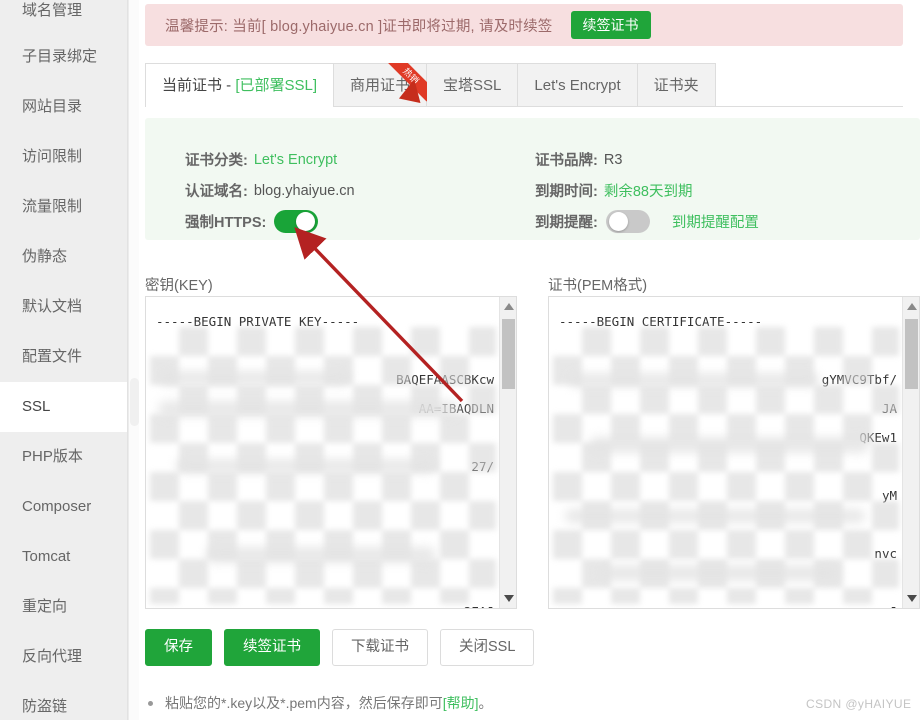 This screenshot has height=720, width=921. I want to click on sidebar-item-php: PHP版本, so click(63, 457).